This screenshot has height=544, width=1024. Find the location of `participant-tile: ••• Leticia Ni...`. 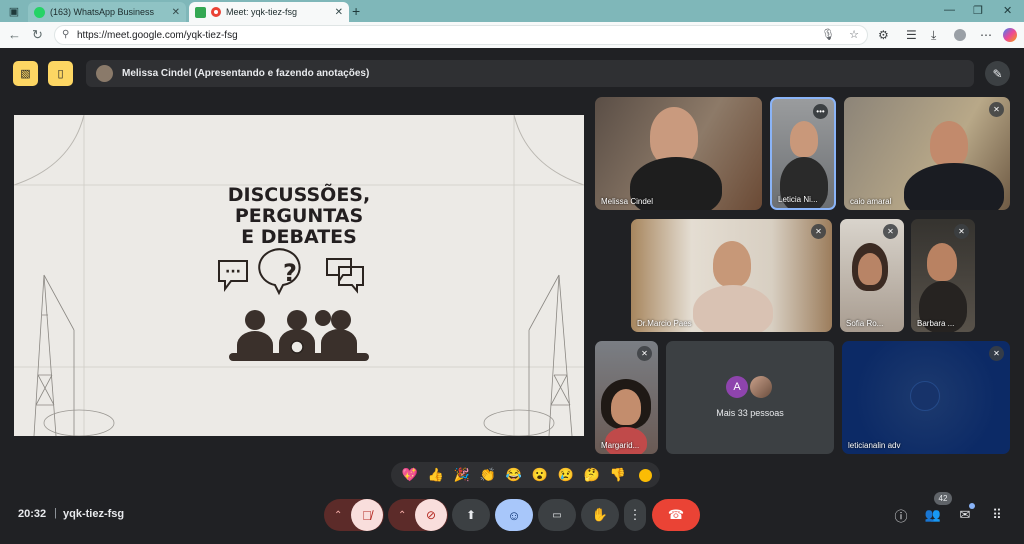

participant-tile: ••• Leticia Ni... is located at coordinates (803, 153).